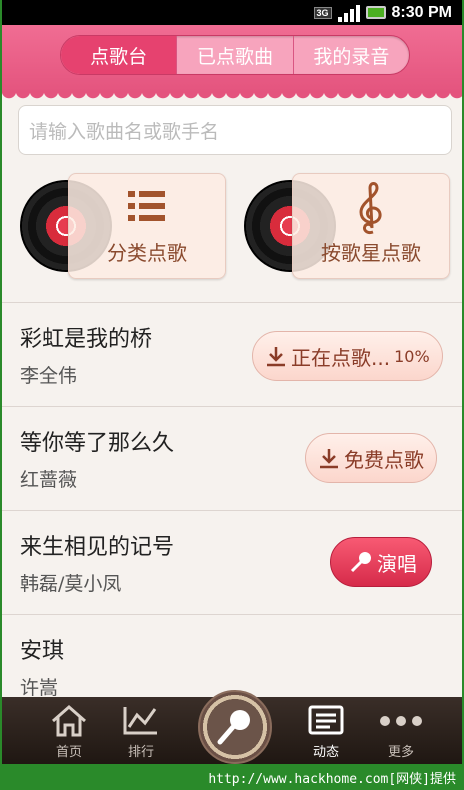  I want to click on search-input: 请输入歌曲名或歌手名, so click(235, 130).